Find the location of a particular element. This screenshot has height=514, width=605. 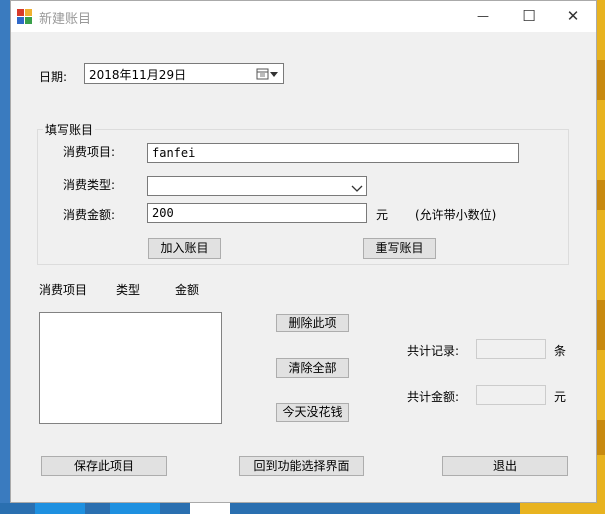

date-value: 2018年11月29日 is located at coordinates (138, 75).